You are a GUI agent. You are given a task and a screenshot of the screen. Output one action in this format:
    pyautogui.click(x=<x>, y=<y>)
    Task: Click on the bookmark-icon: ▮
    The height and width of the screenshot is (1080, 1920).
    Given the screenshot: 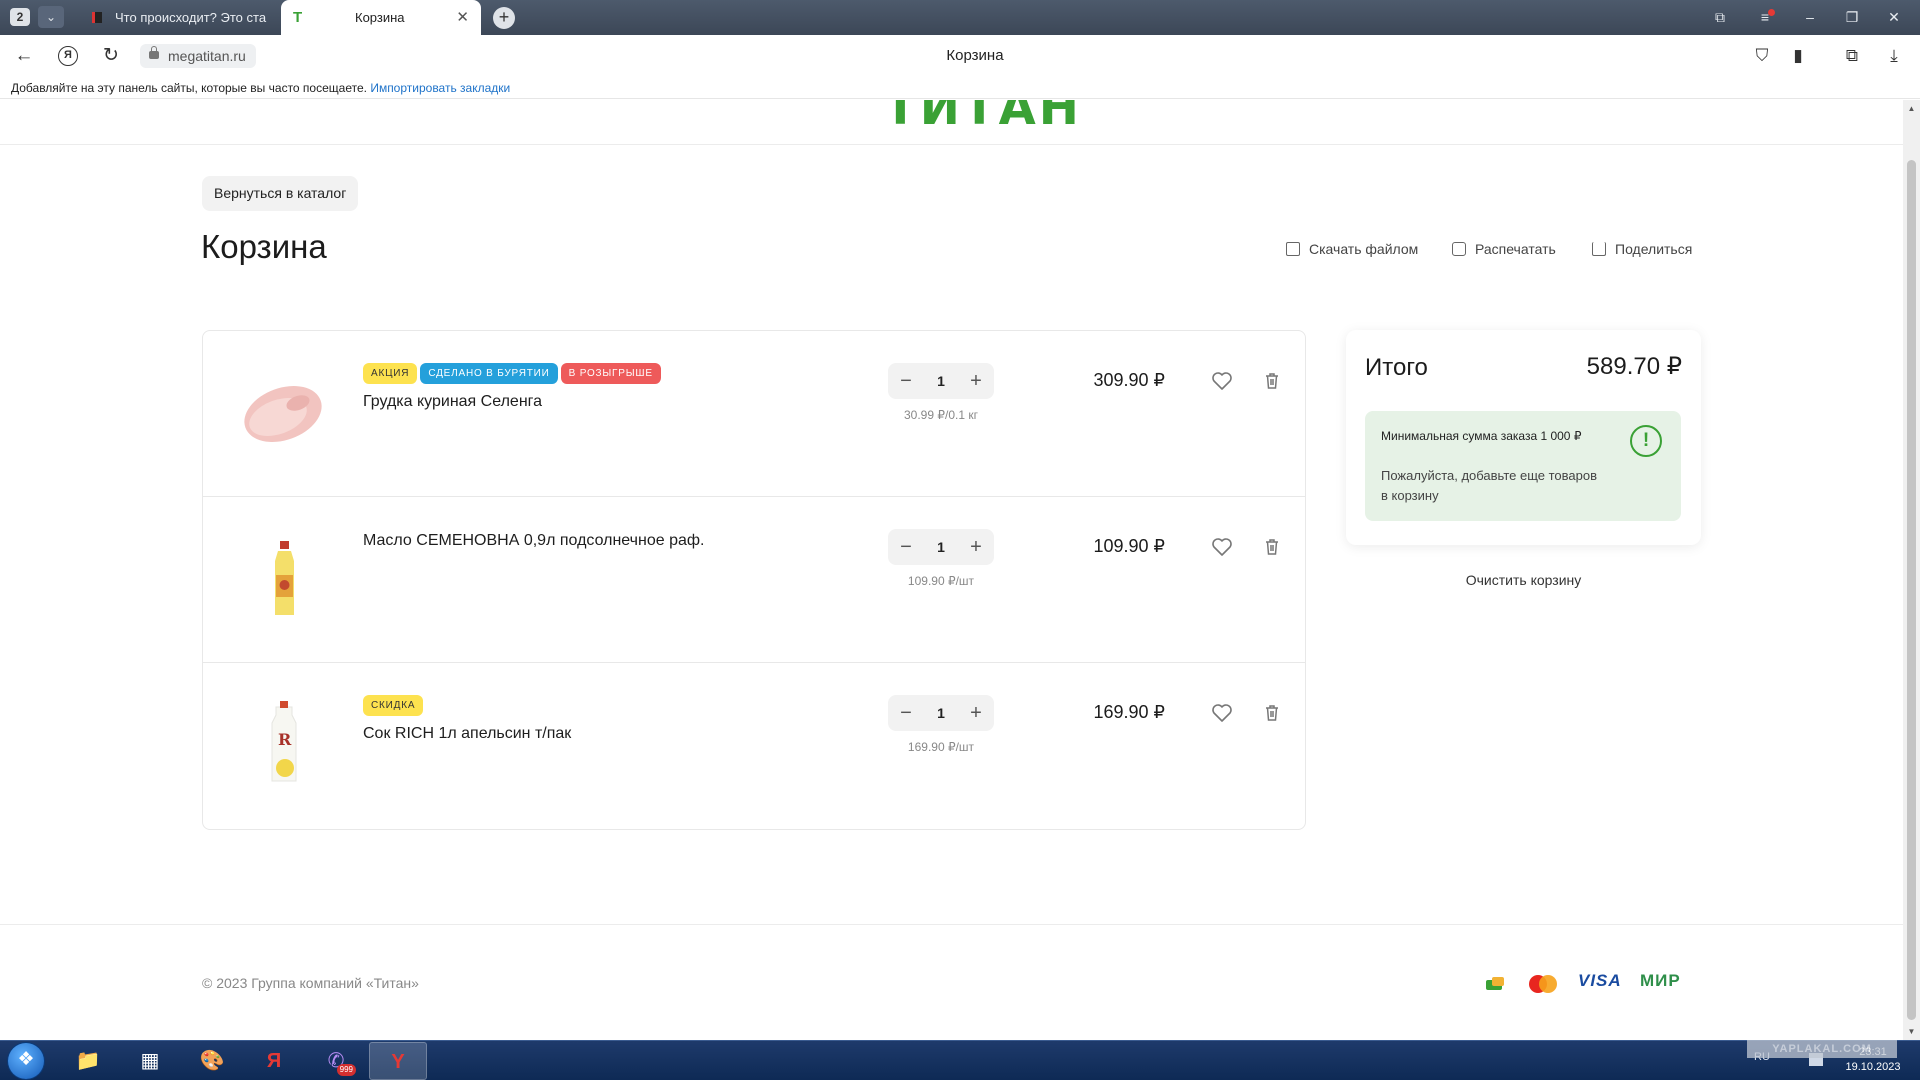 What is the action you would take?
    pyautogui.click(x=1798, y=56)
    